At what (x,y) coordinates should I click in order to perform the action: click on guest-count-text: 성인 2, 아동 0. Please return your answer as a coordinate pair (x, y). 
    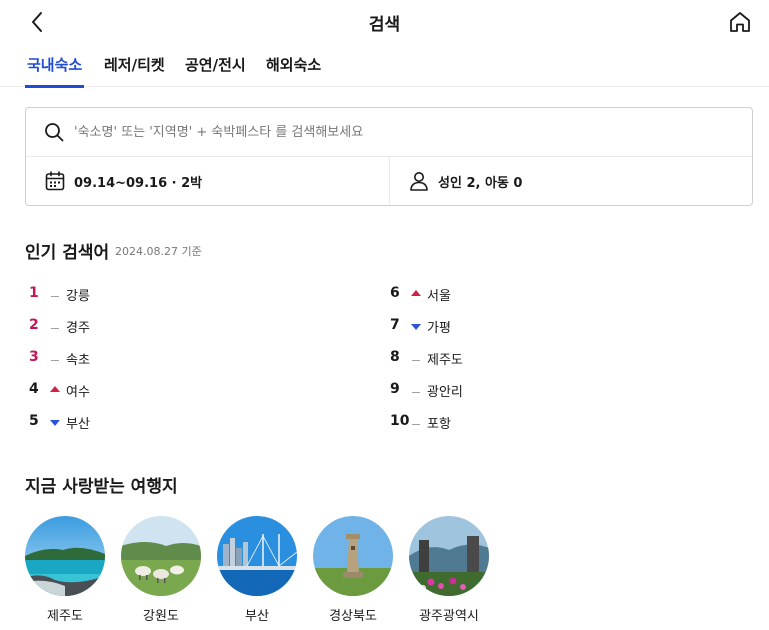
    Looking at the image, I should click on (480, 183).